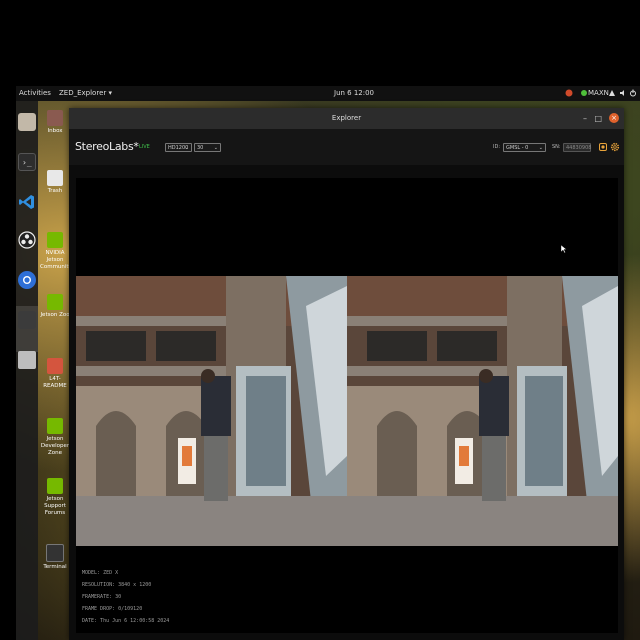 The width and height of the screenshot is (640, 640). I want to click on sn-label: SN:, so click(556, 147).